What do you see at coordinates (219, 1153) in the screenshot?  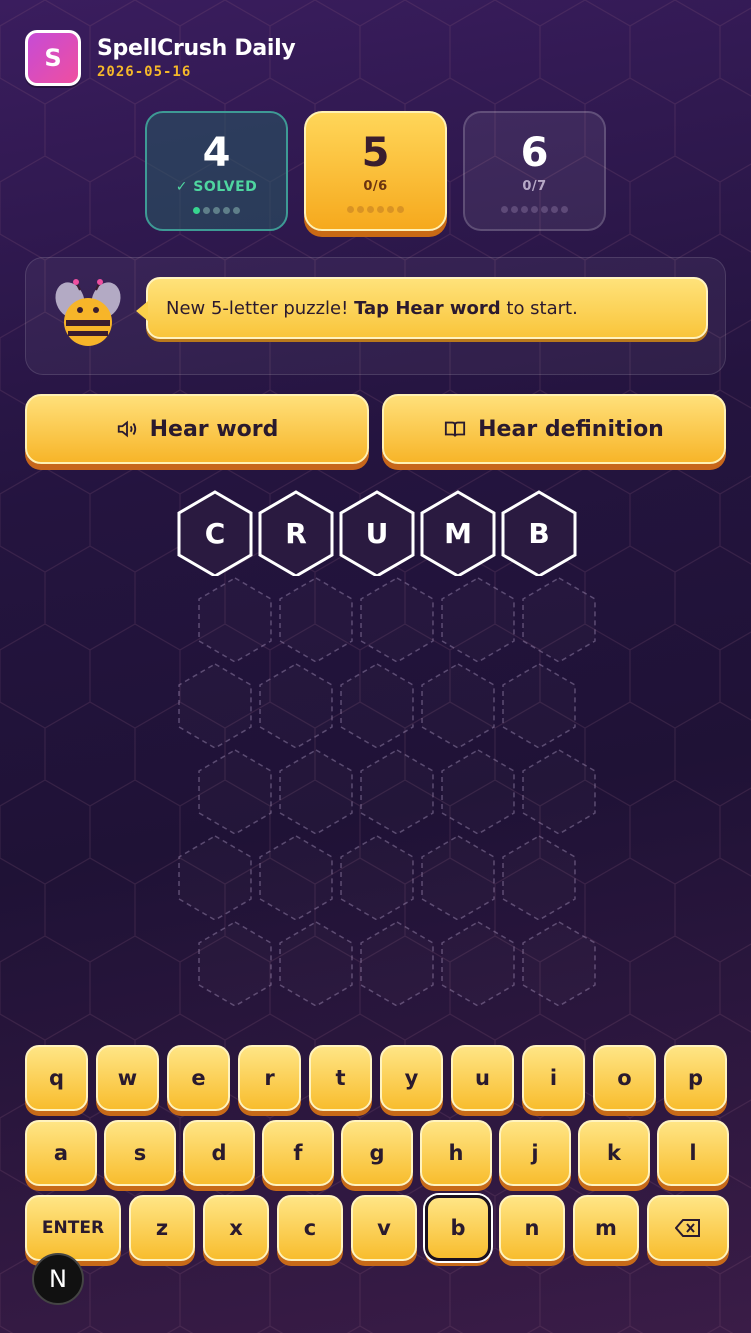 I see `key-d: d` at bounding box center [219, 1153].